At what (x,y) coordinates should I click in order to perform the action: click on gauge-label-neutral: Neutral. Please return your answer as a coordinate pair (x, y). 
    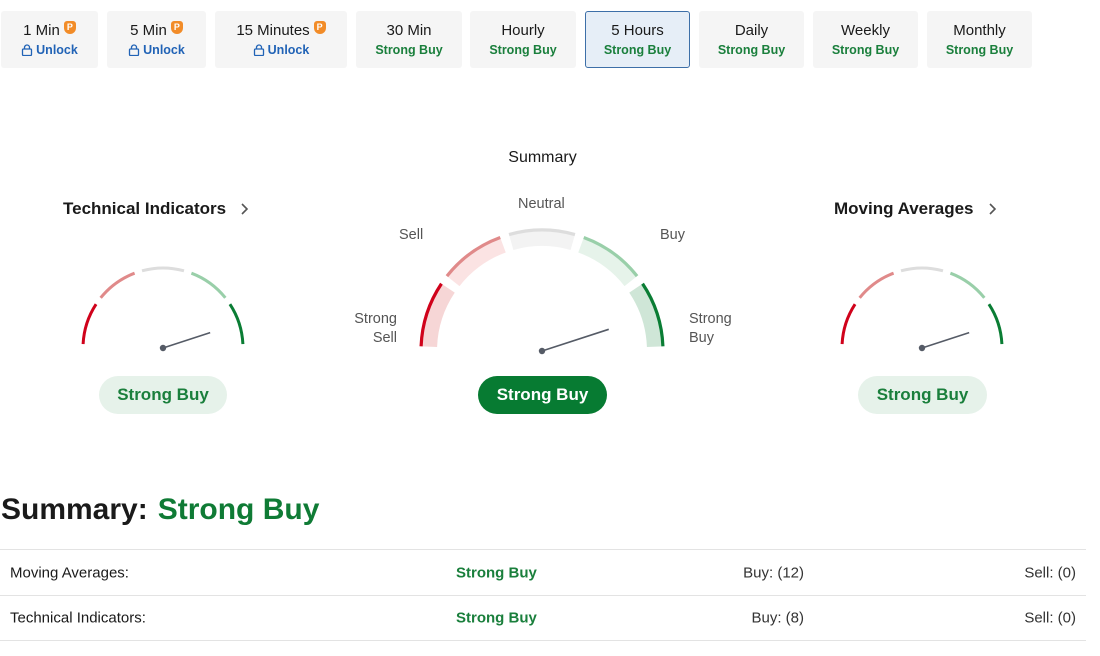
    Looking at the image, I should click on (541, 204).